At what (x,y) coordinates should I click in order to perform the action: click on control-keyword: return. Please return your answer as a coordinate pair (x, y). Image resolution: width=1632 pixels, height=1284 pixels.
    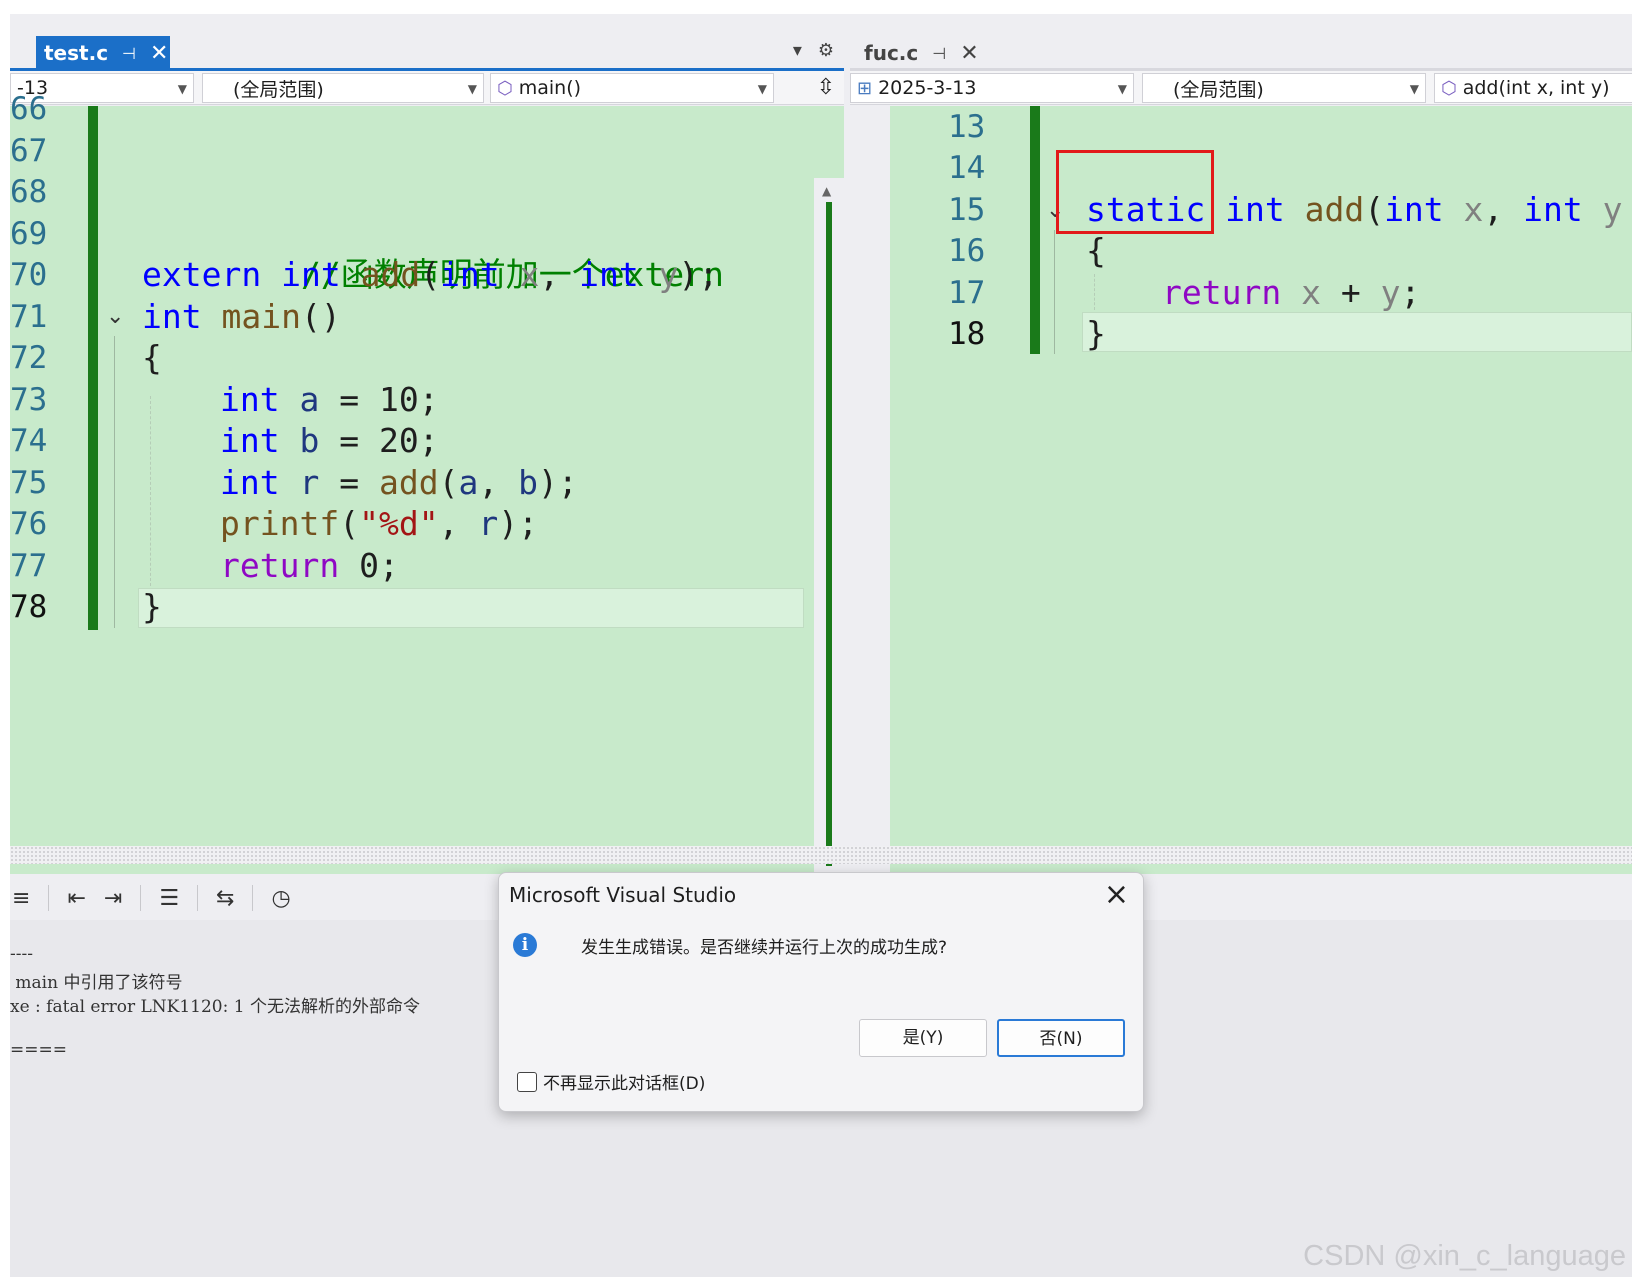
    Looking at the image, I should click on (280, 565).